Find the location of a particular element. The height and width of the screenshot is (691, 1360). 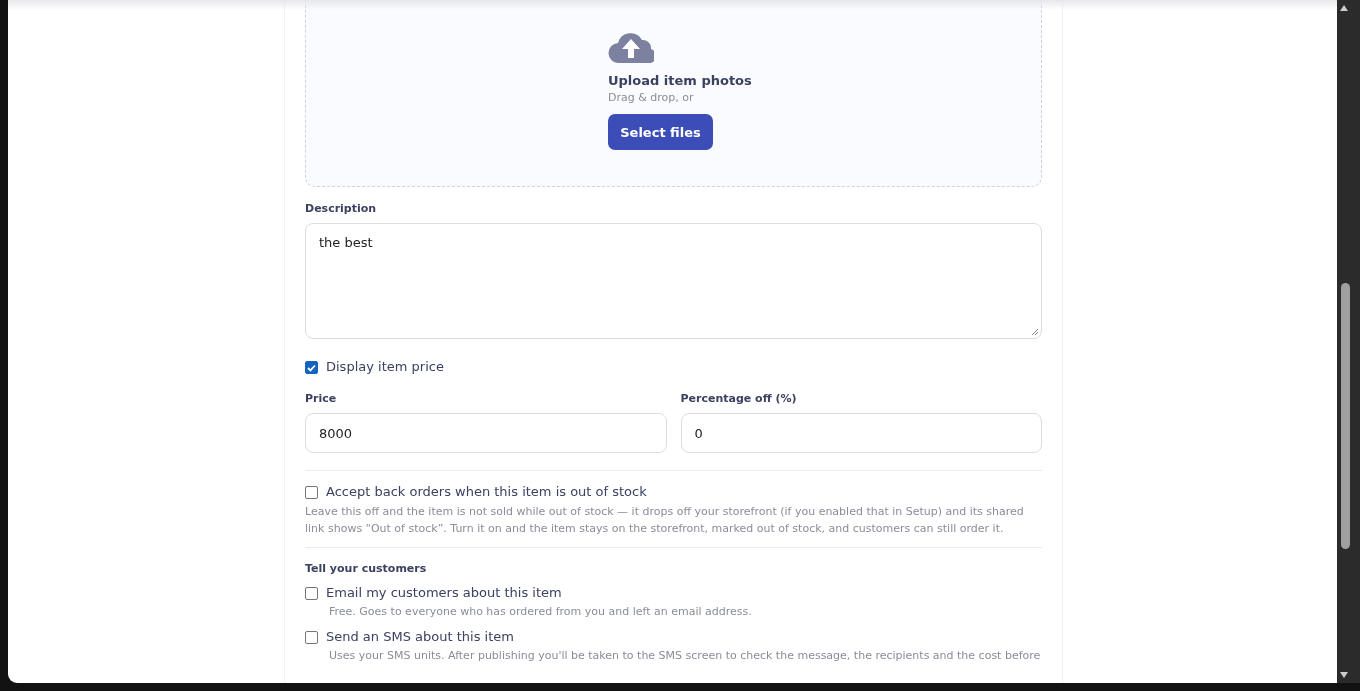

percentage-field: 0 is located at coordinates (861, 433).